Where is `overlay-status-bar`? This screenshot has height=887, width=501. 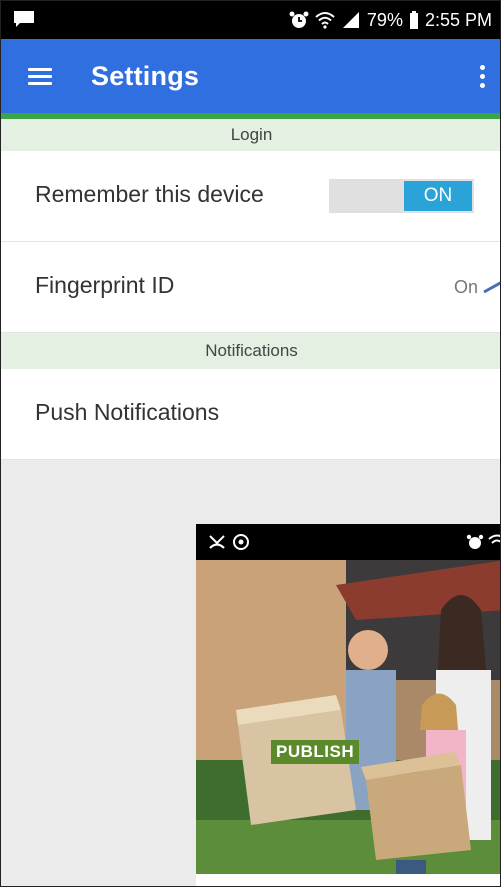
overlay-status-bar is located at coordinates (348, 542).